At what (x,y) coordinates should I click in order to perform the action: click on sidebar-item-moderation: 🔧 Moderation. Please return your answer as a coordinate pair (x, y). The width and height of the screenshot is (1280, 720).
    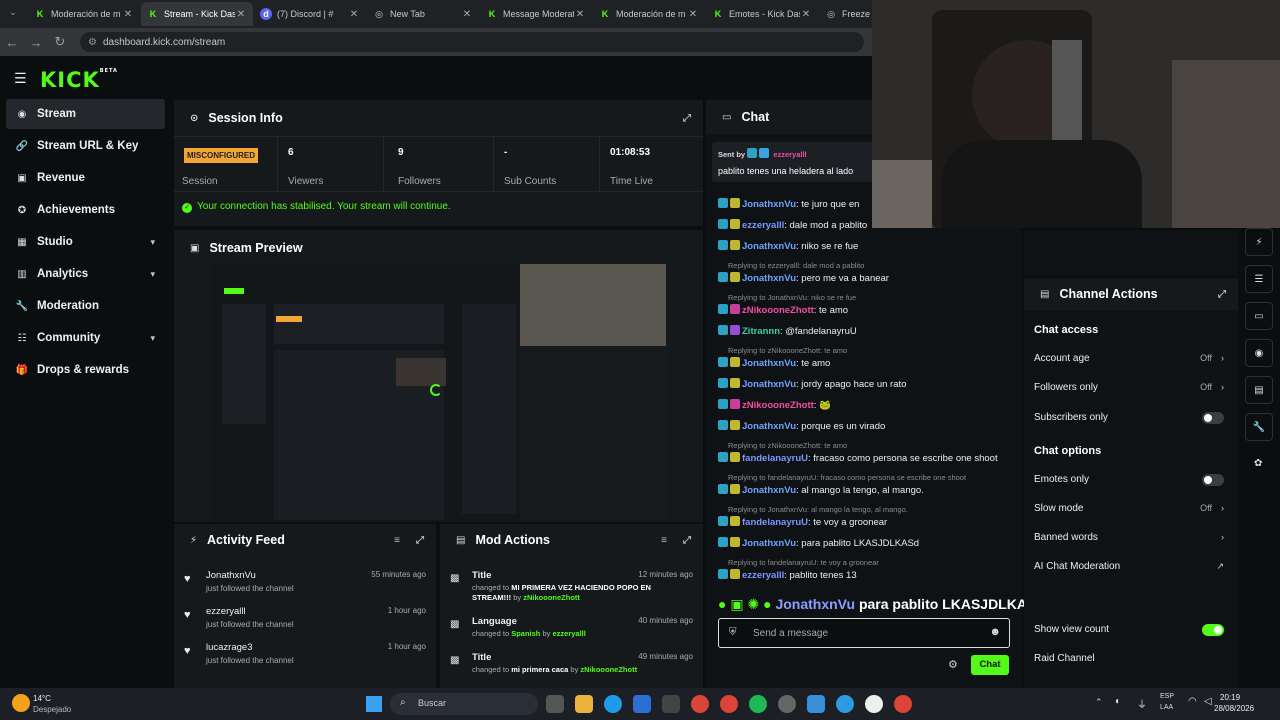
    Looking at the image, I should click on (85, 306).